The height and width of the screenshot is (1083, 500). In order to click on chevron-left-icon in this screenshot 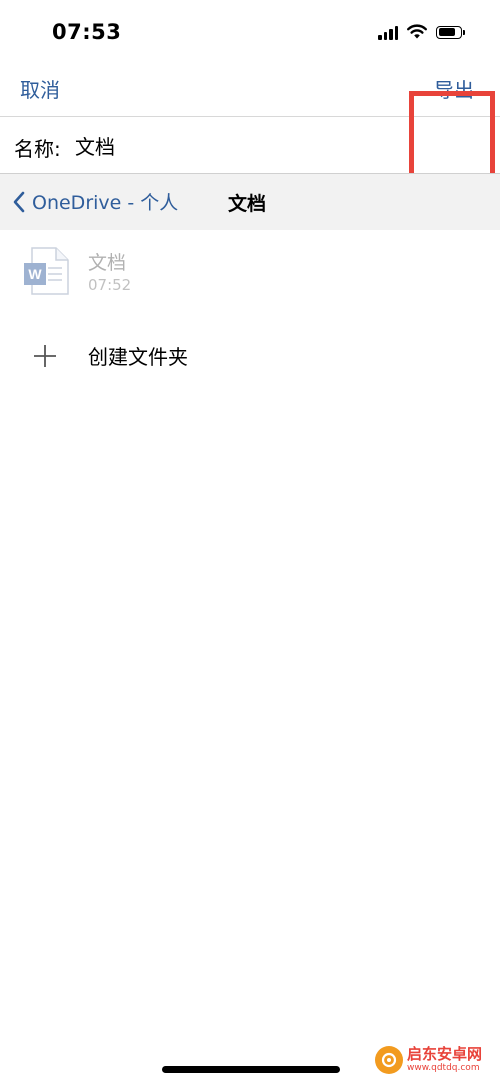, I will do `click(19, 201)`.